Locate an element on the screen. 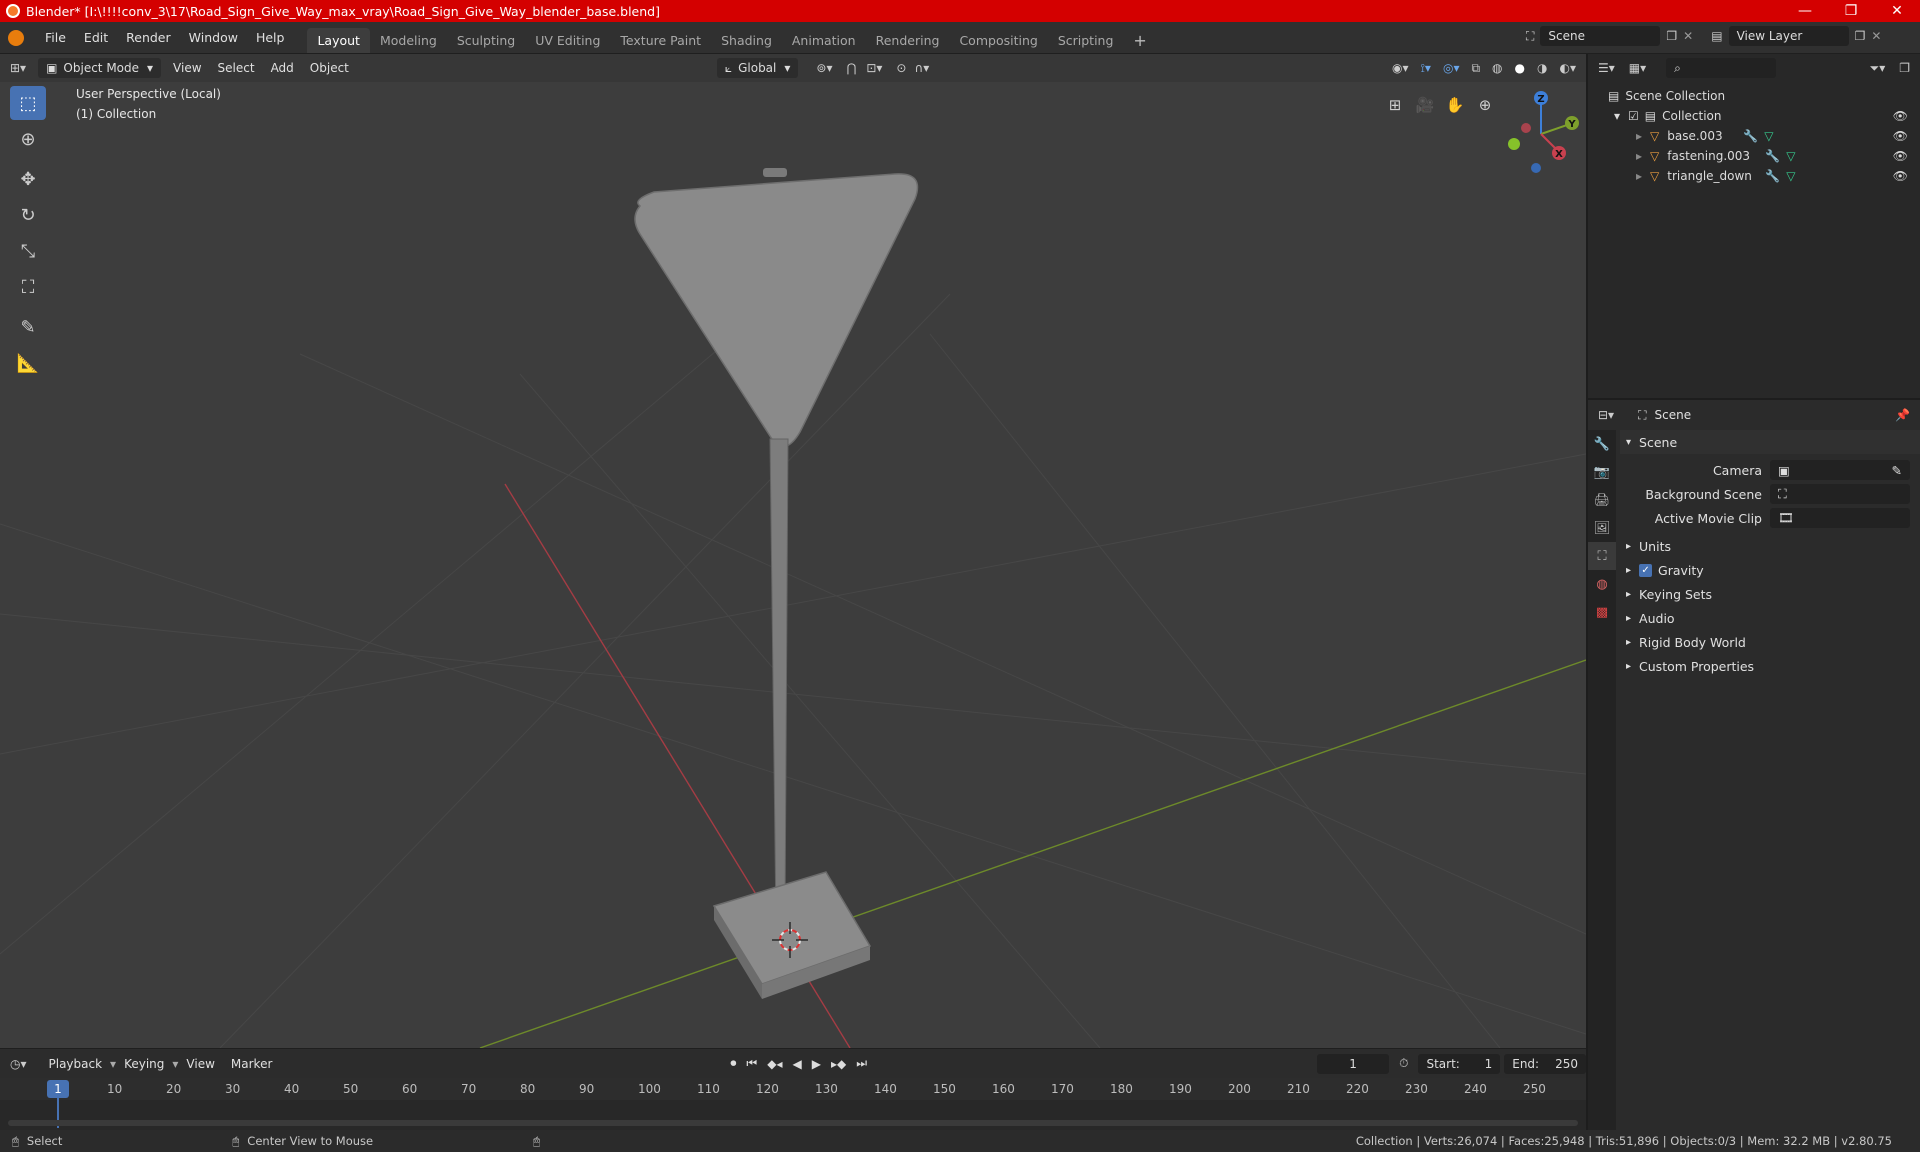 This screenshot has height=1152, width=1920. visibility-icon: ◉▾ is located at coordinates (1400, 68).